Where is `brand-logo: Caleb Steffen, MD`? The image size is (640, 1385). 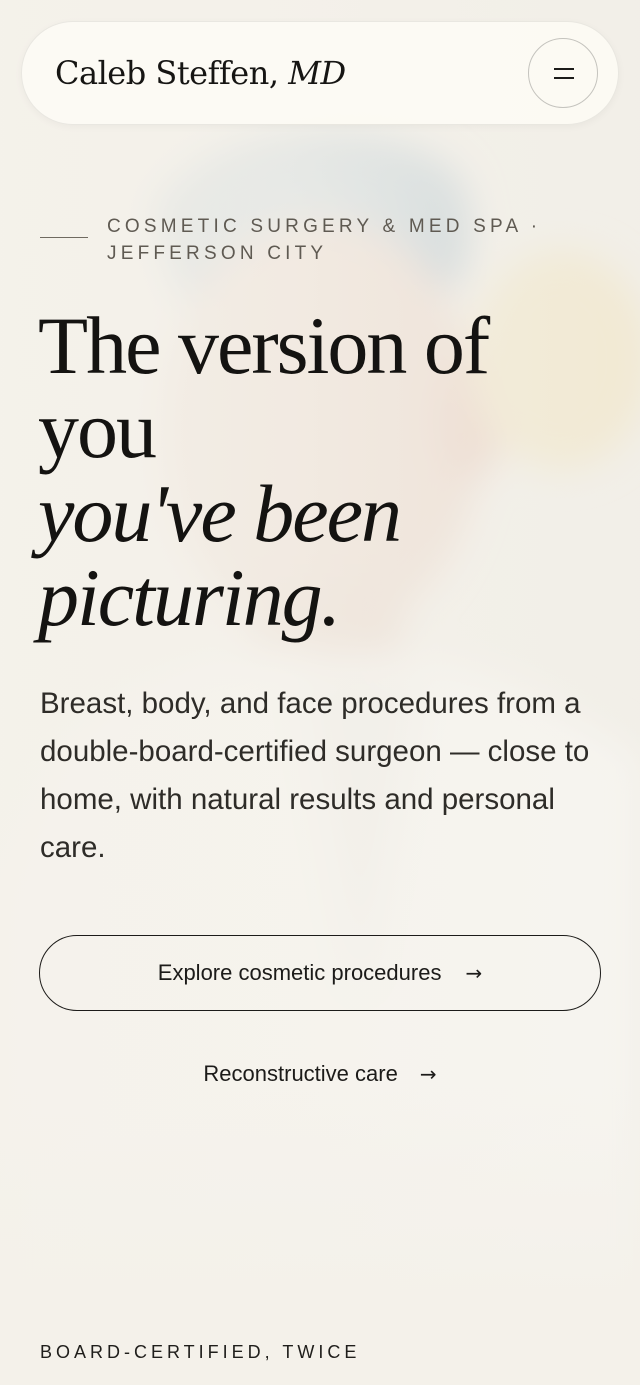 brand-logo: Caleb Steffen, MD is located at coordinates (200, 73).